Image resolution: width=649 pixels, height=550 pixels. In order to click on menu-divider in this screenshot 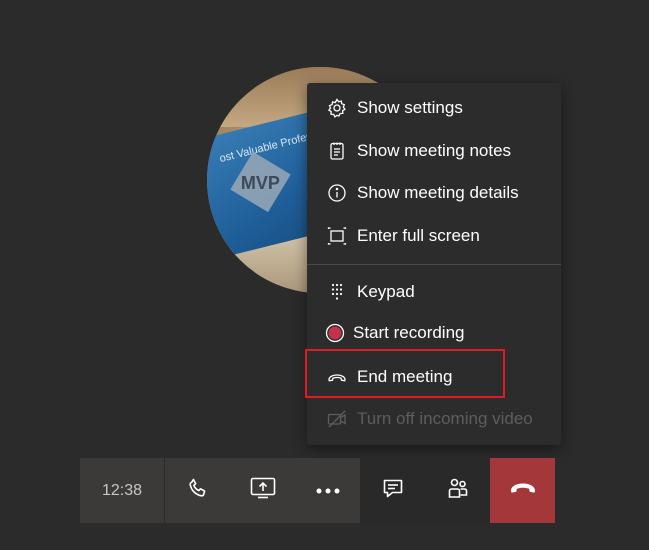, I will do `click(434, 264)`.